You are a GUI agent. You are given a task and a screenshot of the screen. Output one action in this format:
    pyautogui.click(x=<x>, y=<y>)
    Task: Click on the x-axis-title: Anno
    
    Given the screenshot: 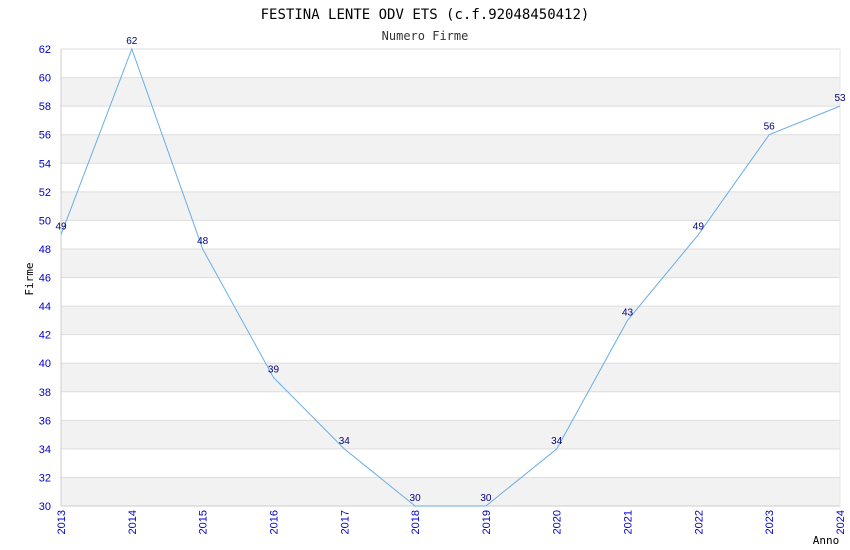 What is the action you would take?
    pyautogui.click(x=826, y=540)
    